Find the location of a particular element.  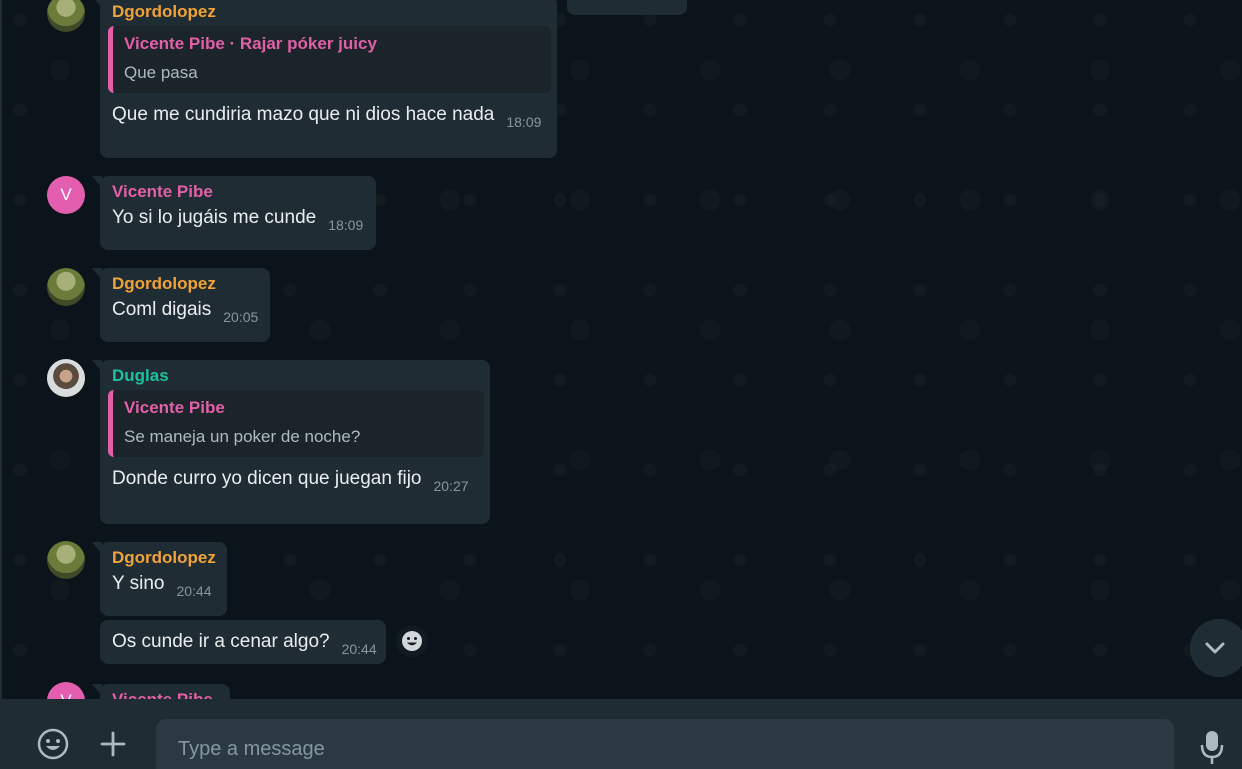

quoted-text: Se maneja un poker de noche? is located at coordinates (242, 436).